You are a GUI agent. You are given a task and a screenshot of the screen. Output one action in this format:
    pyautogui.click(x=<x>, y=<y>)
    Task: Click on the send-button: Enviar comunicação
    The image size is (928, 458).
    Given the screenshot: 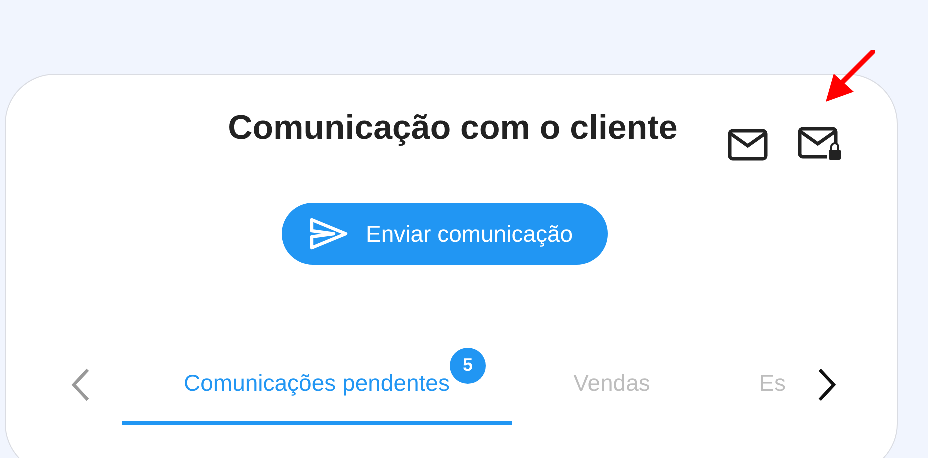 What is the action you would take?
    pyautogui.click(x=445, y=234)
    